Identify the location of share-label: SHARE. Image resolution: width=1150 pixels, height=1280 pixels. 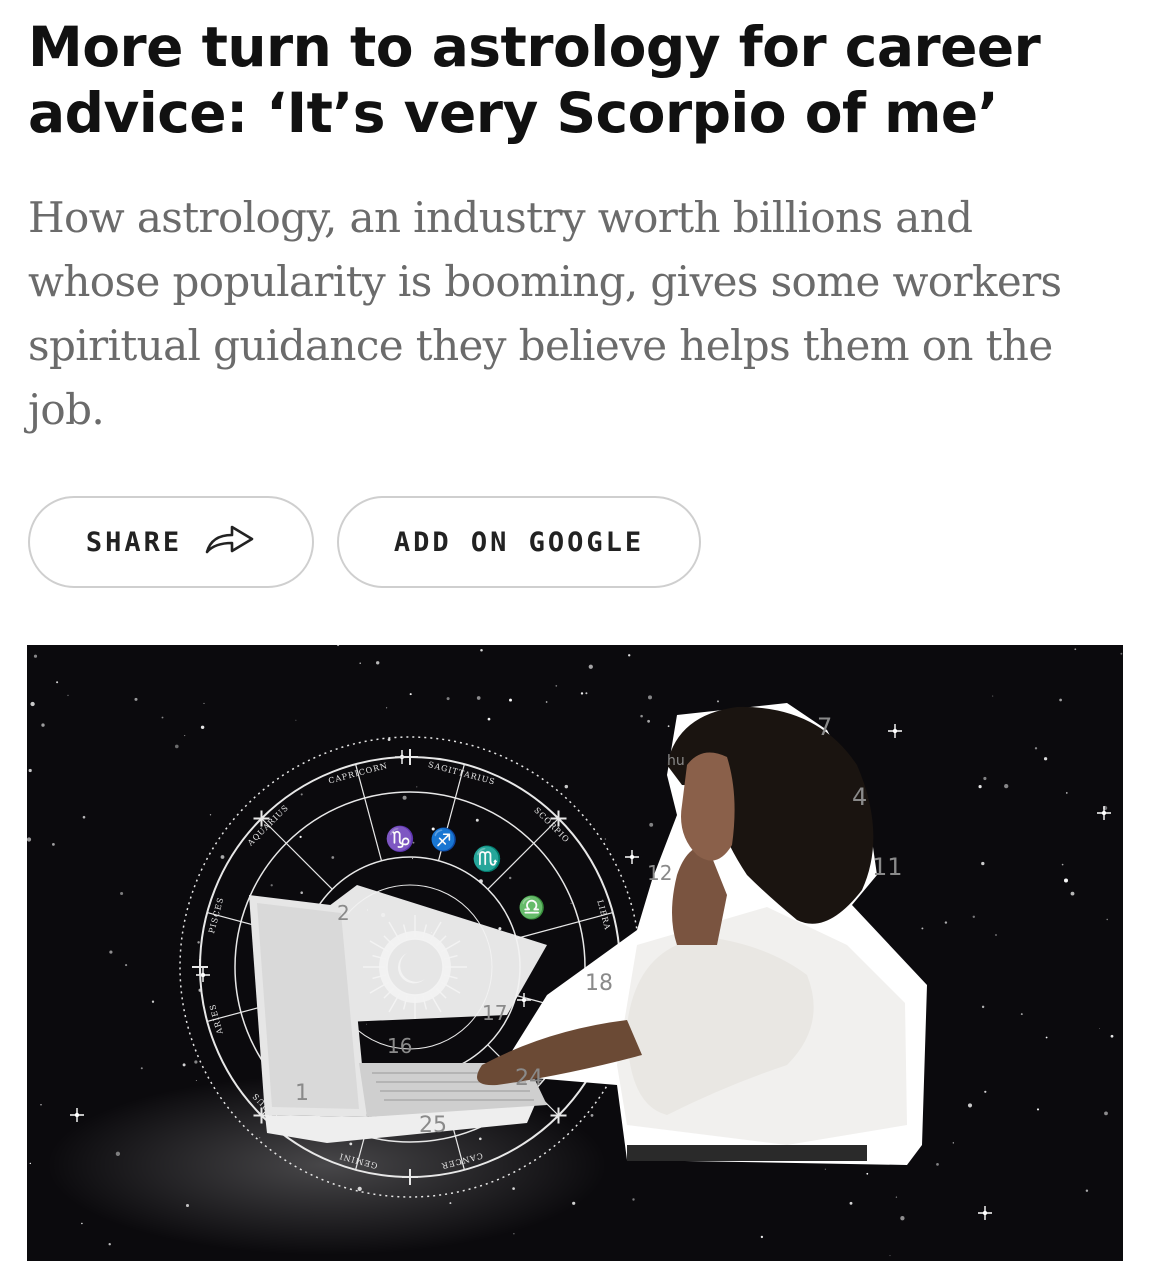
(134, 542).